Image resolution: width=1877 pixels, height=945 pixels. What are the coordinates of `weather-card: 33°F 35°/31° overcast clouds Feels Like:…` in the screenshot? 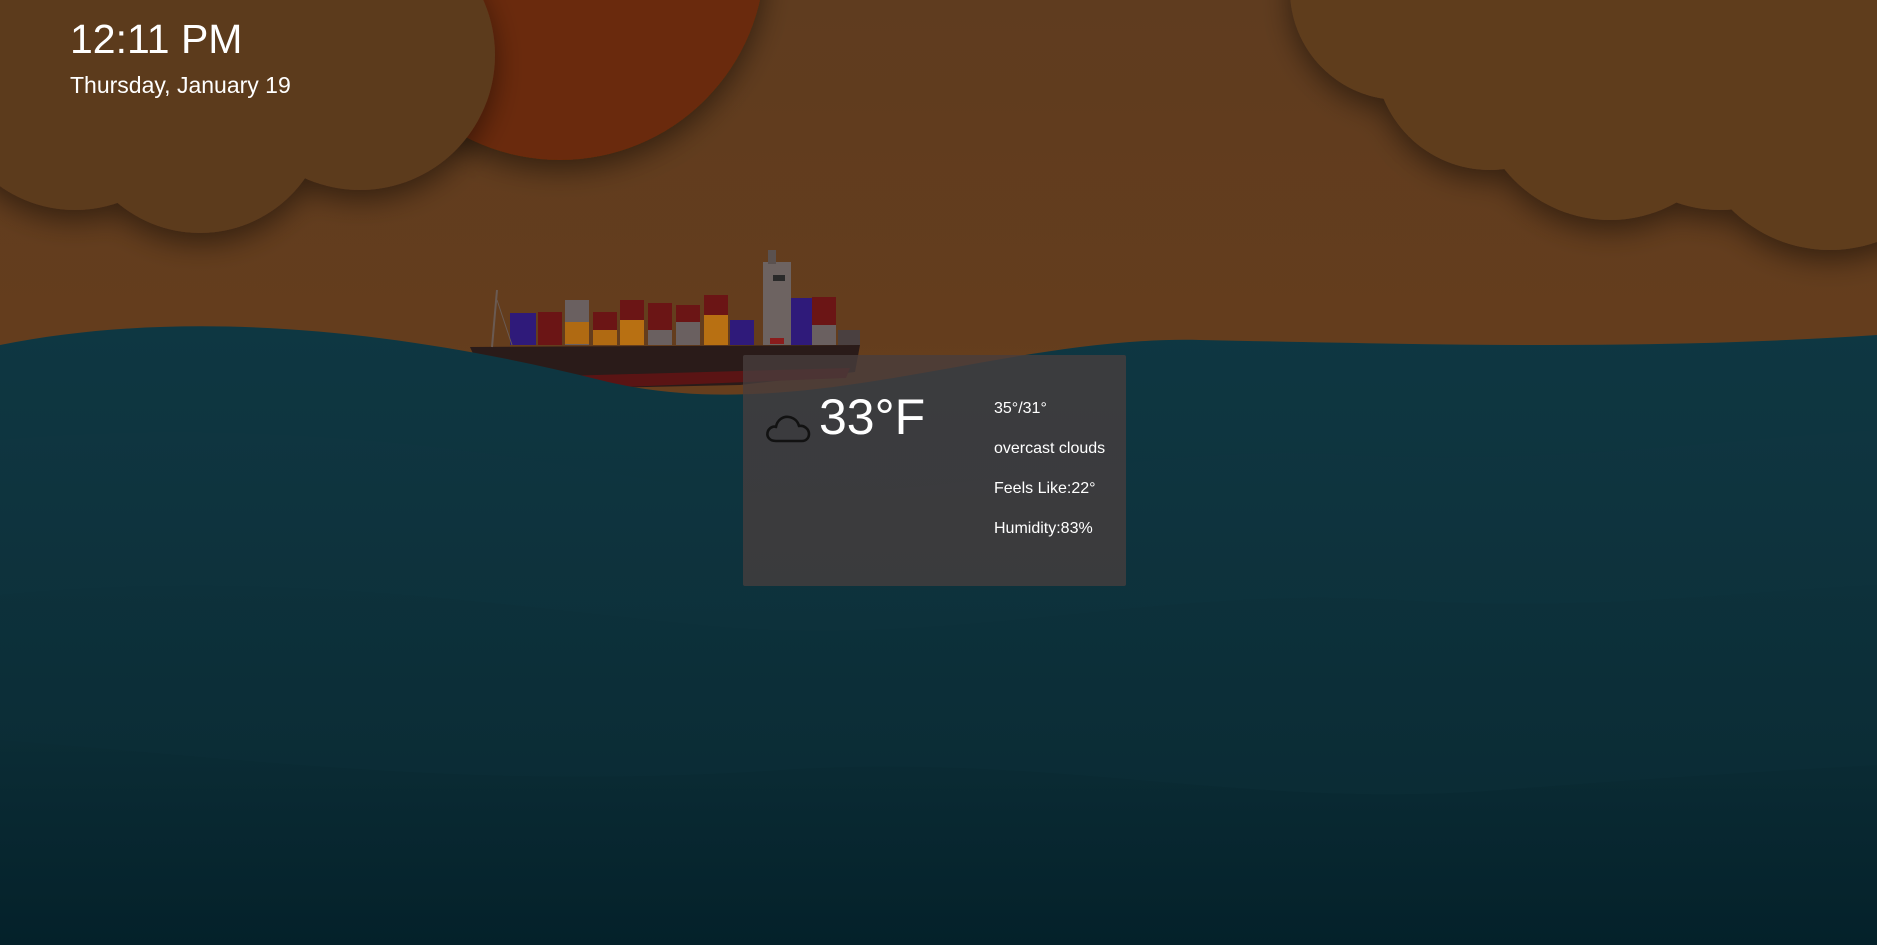 It's located at (934, 470).